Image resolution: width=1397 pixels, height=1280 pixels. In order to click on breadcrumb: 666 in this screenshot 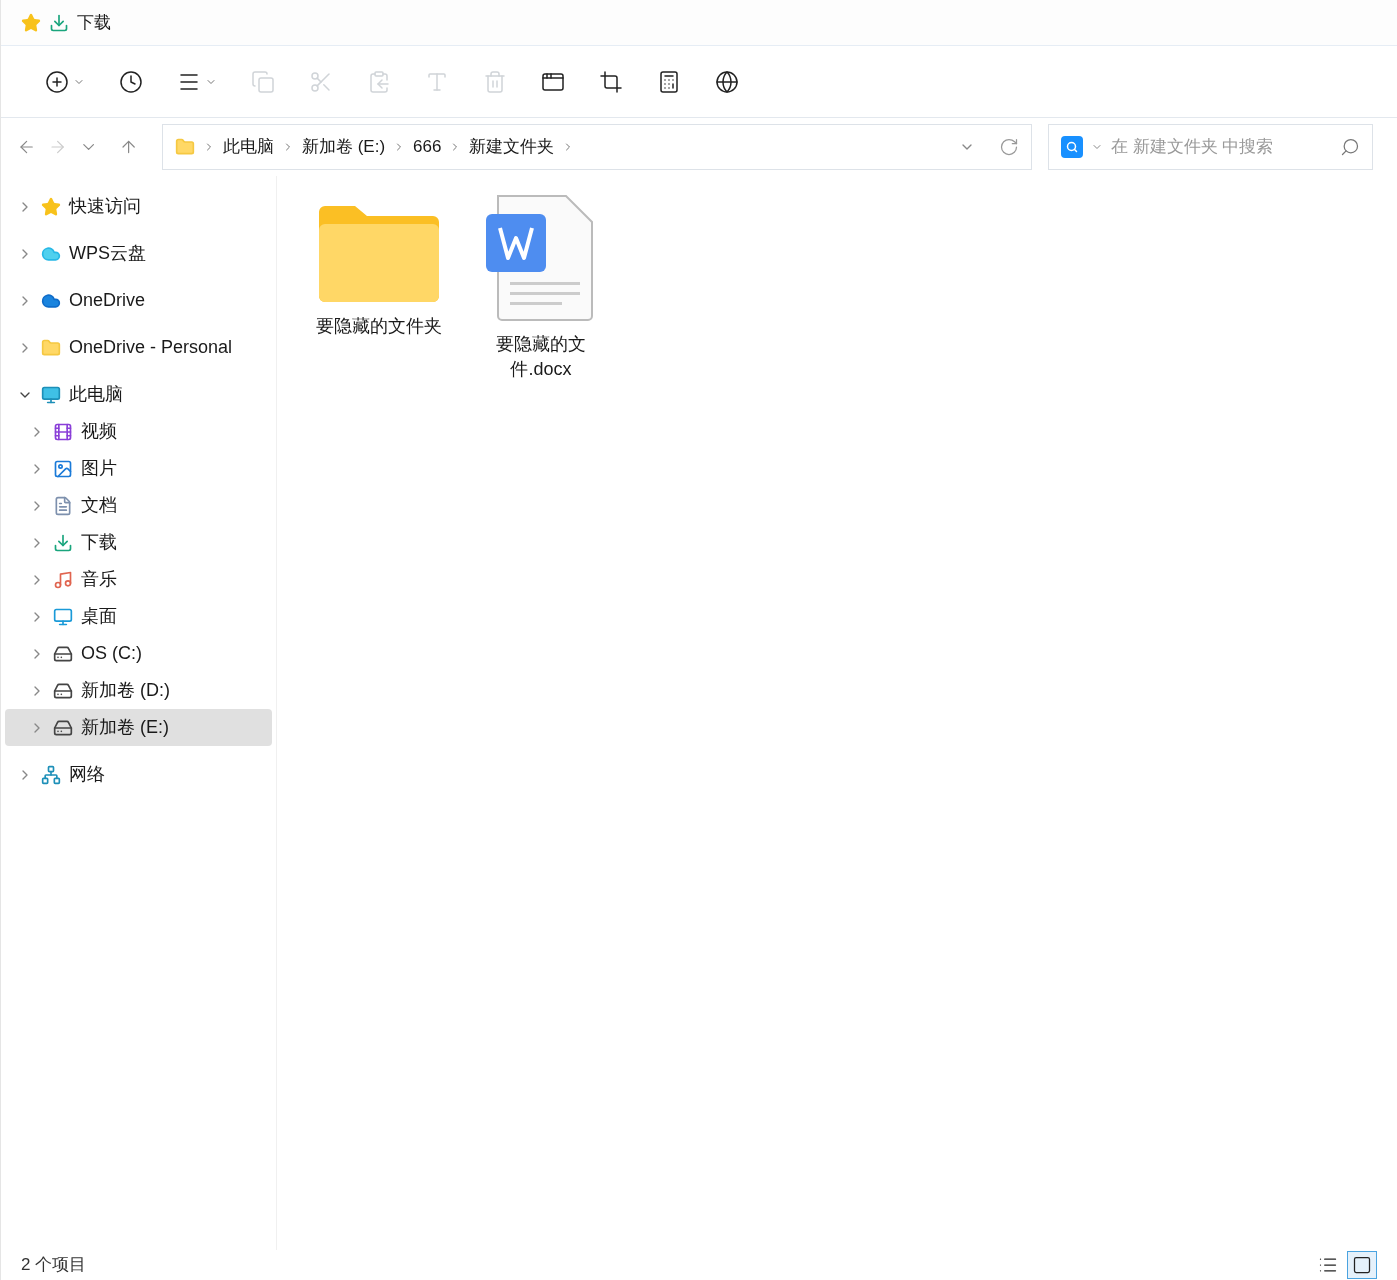, I will do `click(427, 147)`.